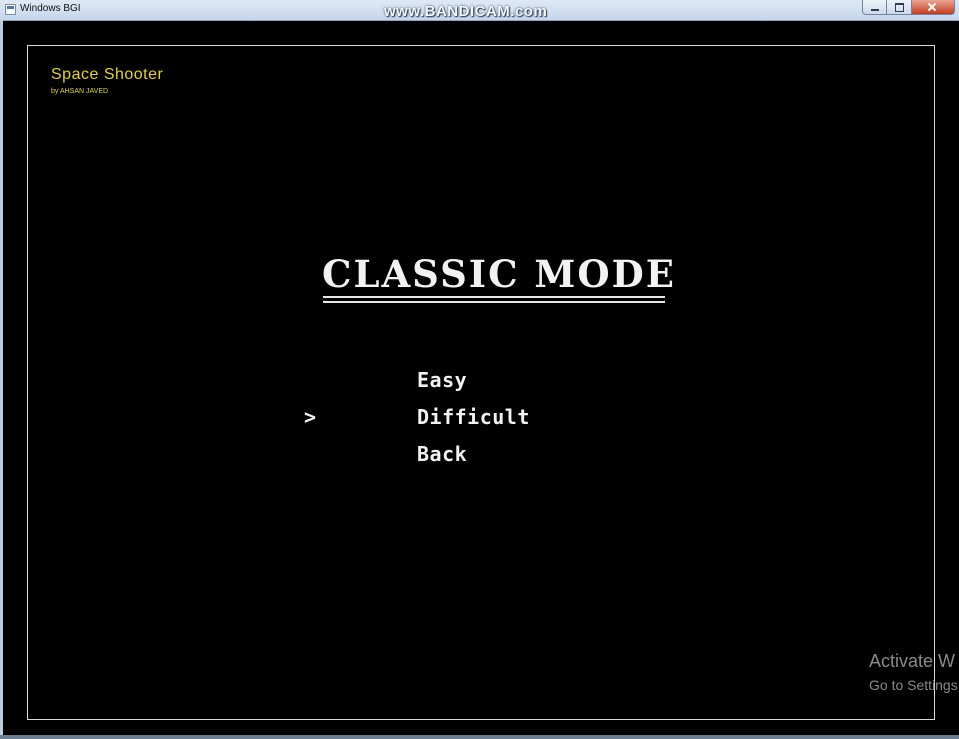 The height and width of the screenshot is (739, 959). Describe the element at coordinates (473, 417) in the screenshot. I see `menu-item-difficult: Difficult` at that location.